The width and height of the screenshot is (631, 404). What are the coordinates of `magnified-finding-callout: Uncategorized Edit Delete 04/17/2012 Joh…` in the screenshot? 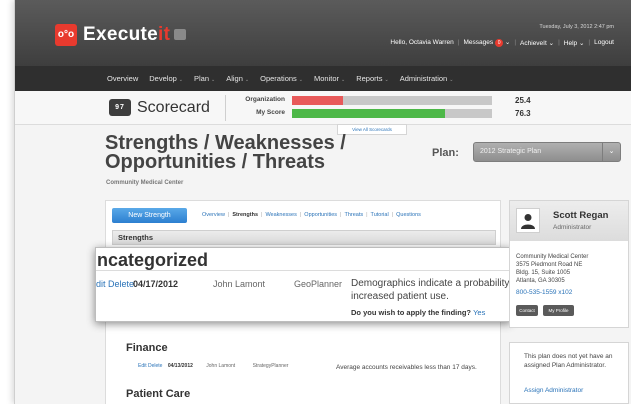 It's located at (303, 284).